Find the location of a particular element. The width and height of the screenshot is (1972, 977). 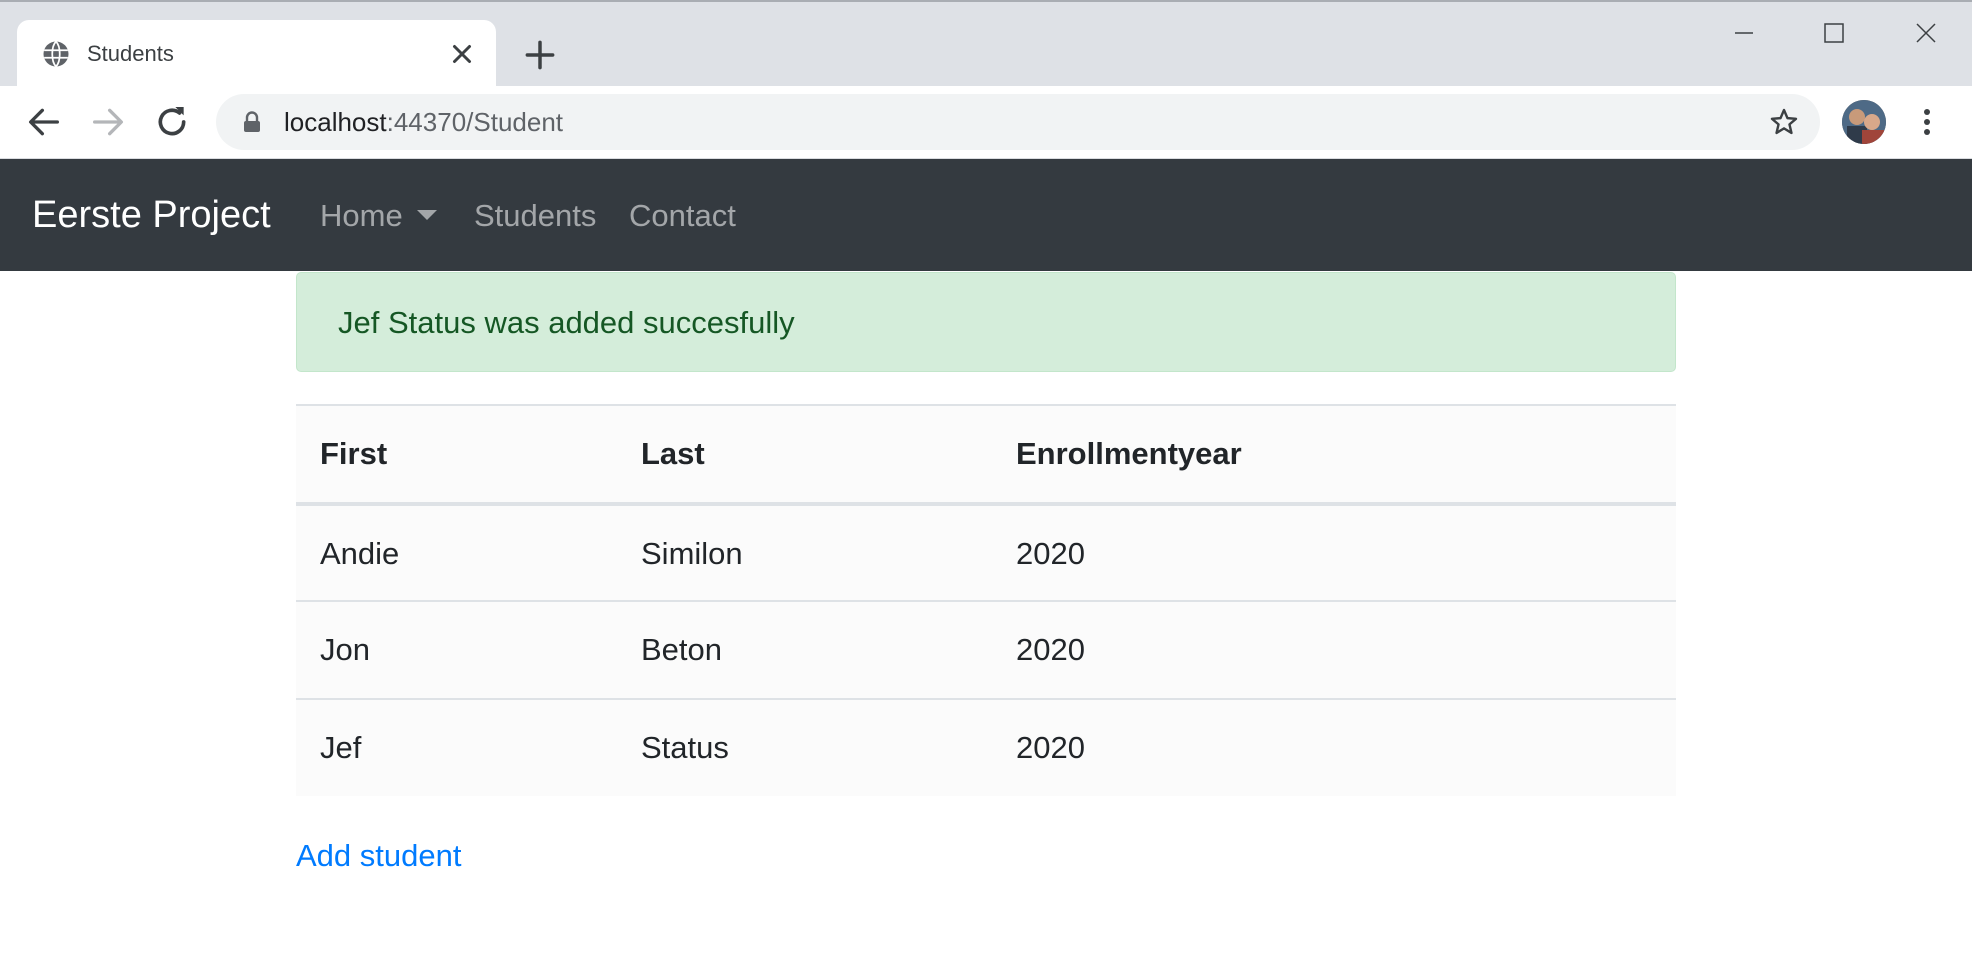

forward-arrow-icon is located at coordinates (108, 122).